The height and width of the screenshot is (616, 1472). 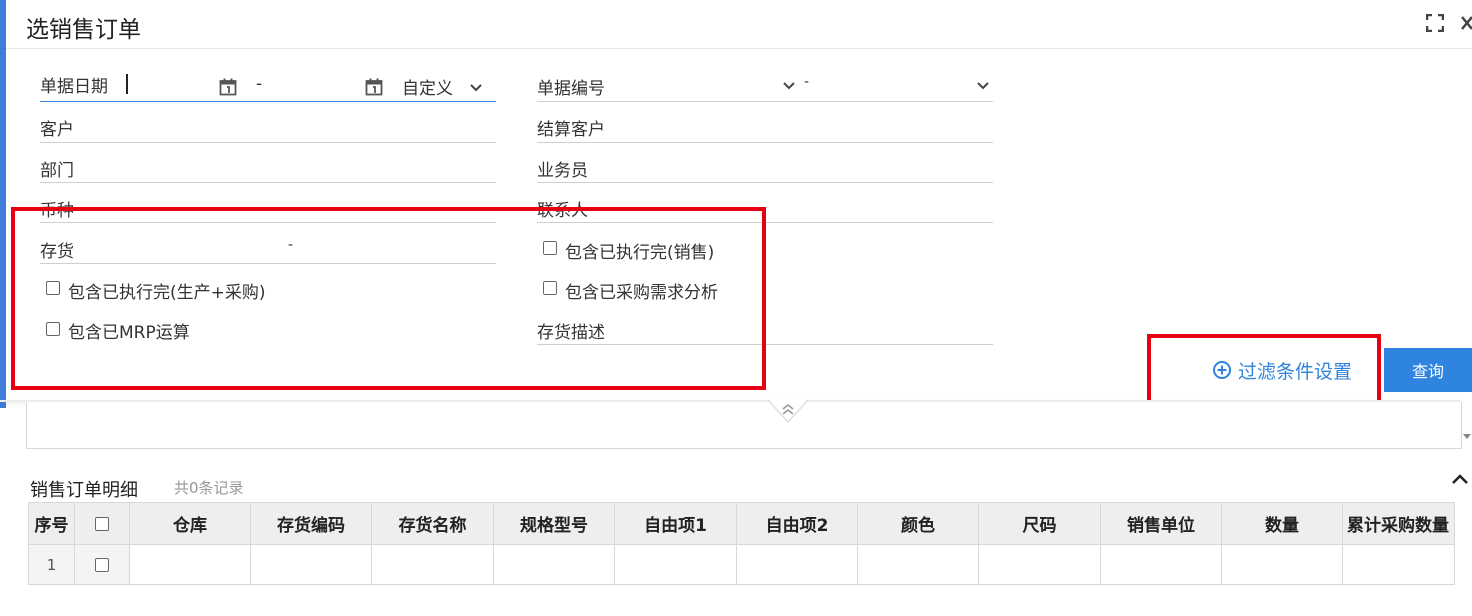 What do you see at coordinates (1161, 523) in the screenshot?
I see `col-header: 销售单位` at bounding box center [1161, 523].